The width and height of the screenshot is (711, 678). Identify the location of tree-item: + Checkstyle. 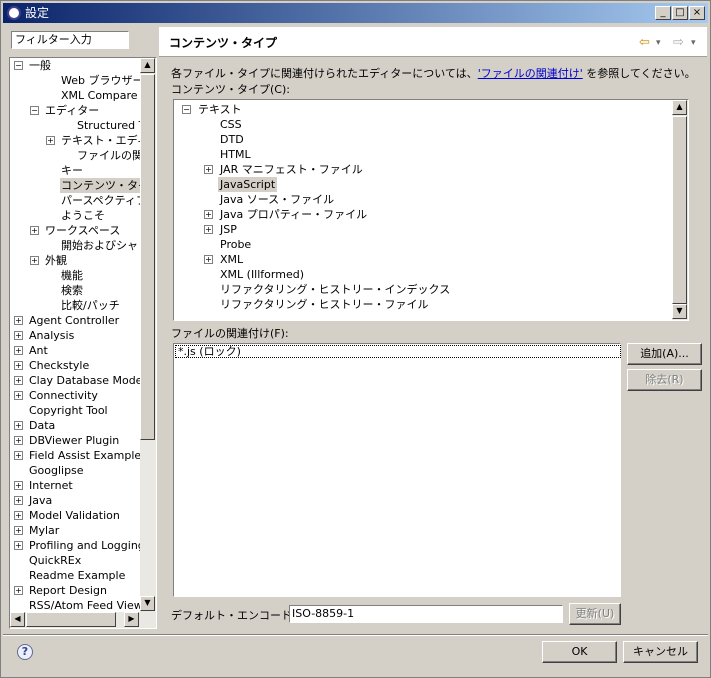
(75, 365).